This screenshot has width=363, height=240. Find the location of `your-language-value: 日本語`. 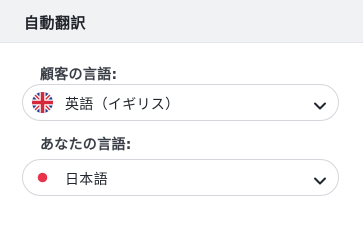

your-language-value: 日本語 is located at coordinates (86, 180).